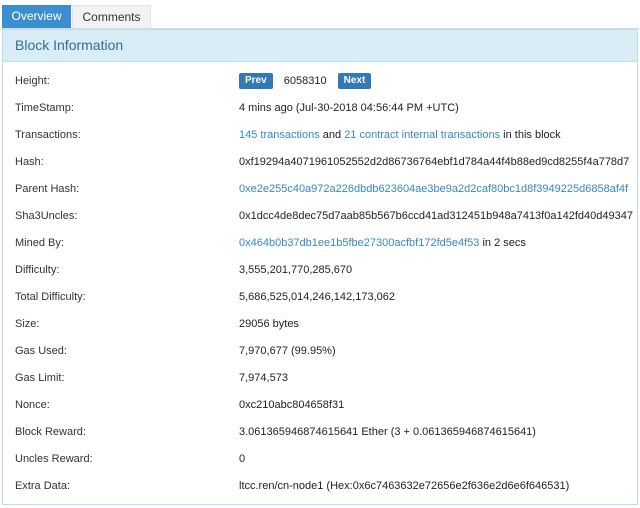 This screenshot has width=640, height=508. I want to click on gas-limit-value: 7,974,573, so click(263, 378).